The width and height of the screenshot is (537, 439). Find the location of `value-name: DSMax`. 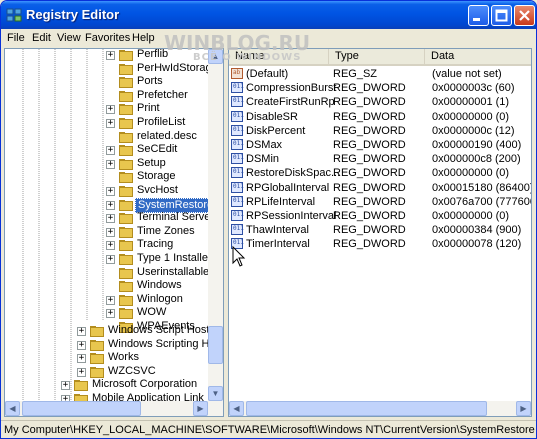

value-name: DSMax is located at coordinates (264, 145).